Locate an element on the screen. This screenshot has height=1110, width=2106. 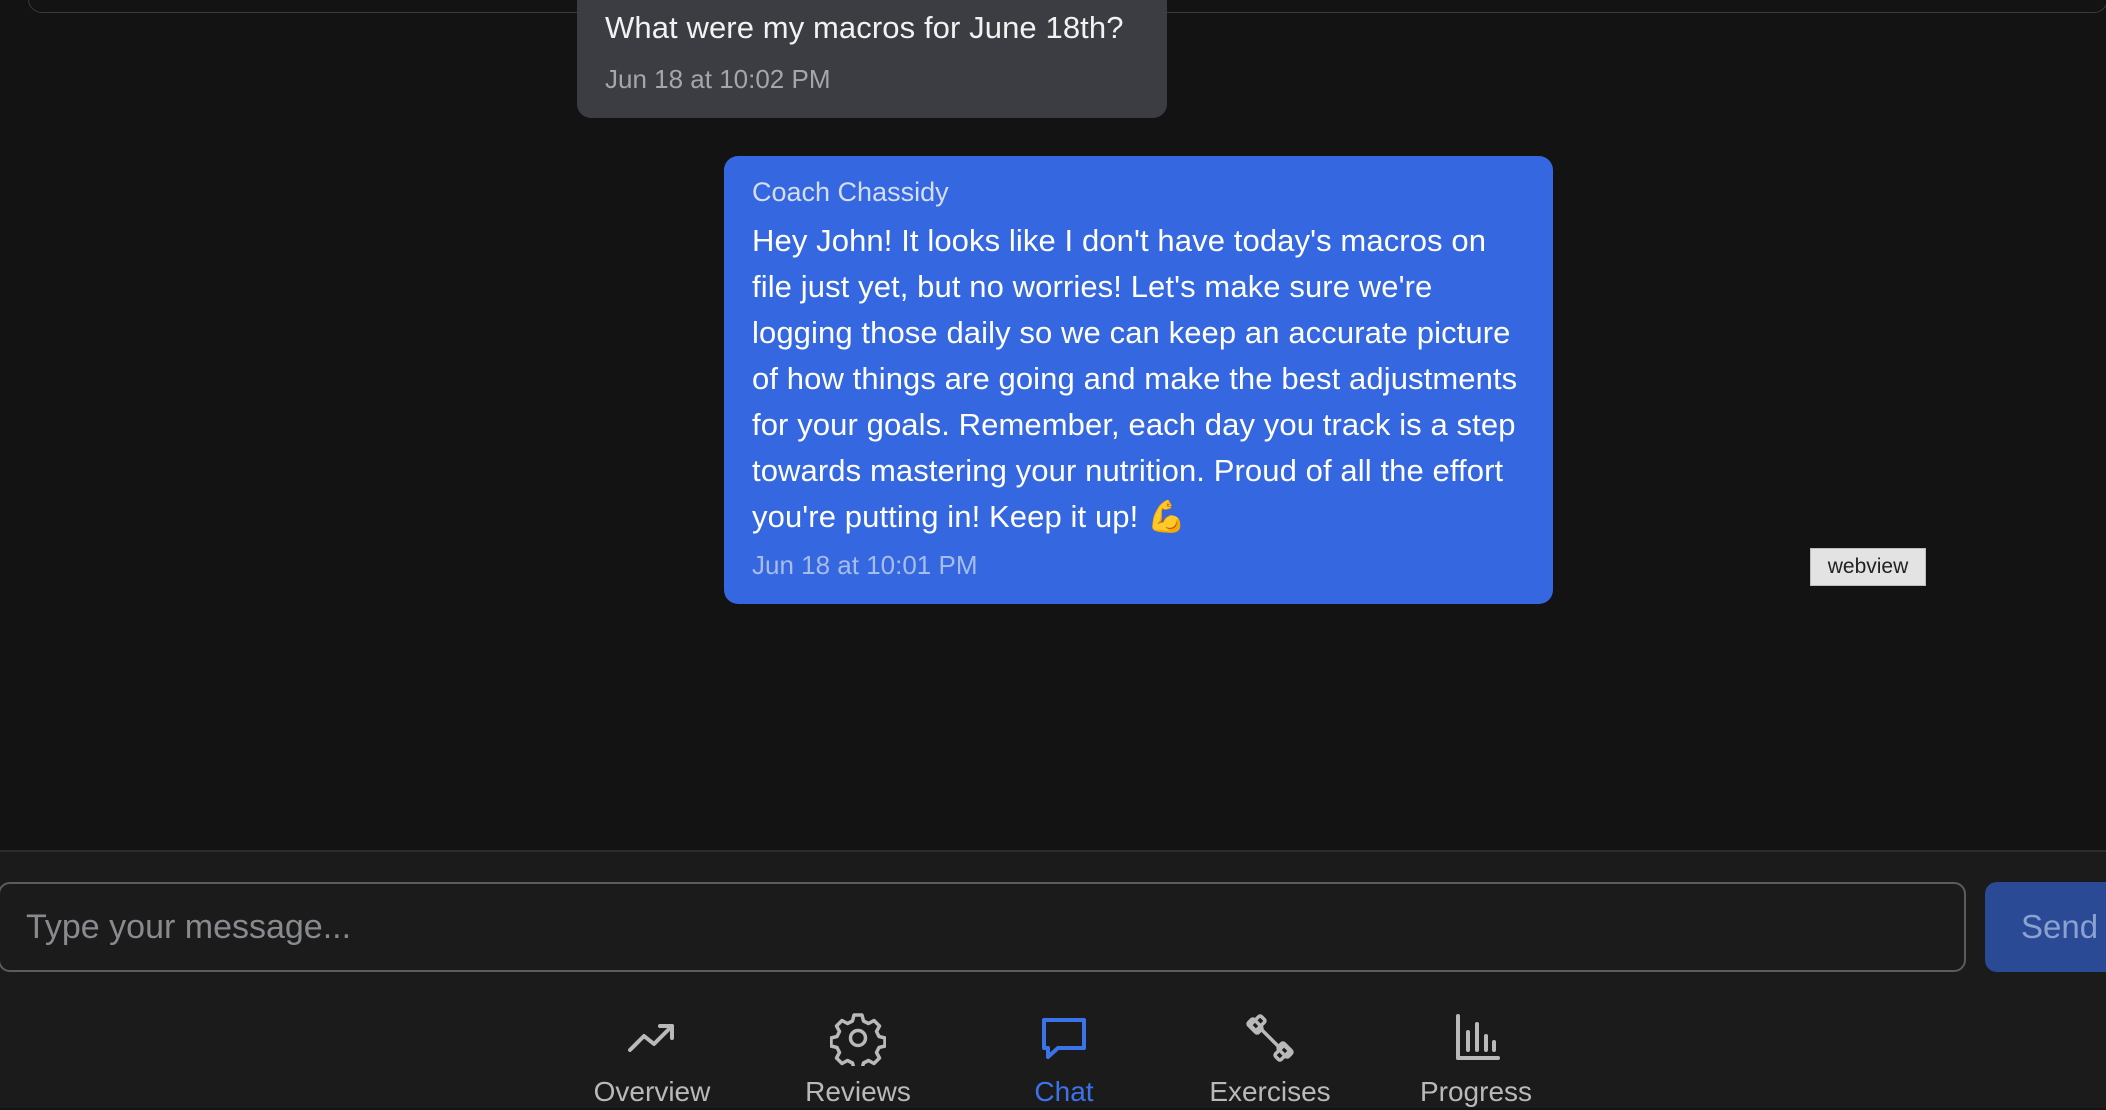
tab-overview: Overview is located at coordinates (652, 1056).